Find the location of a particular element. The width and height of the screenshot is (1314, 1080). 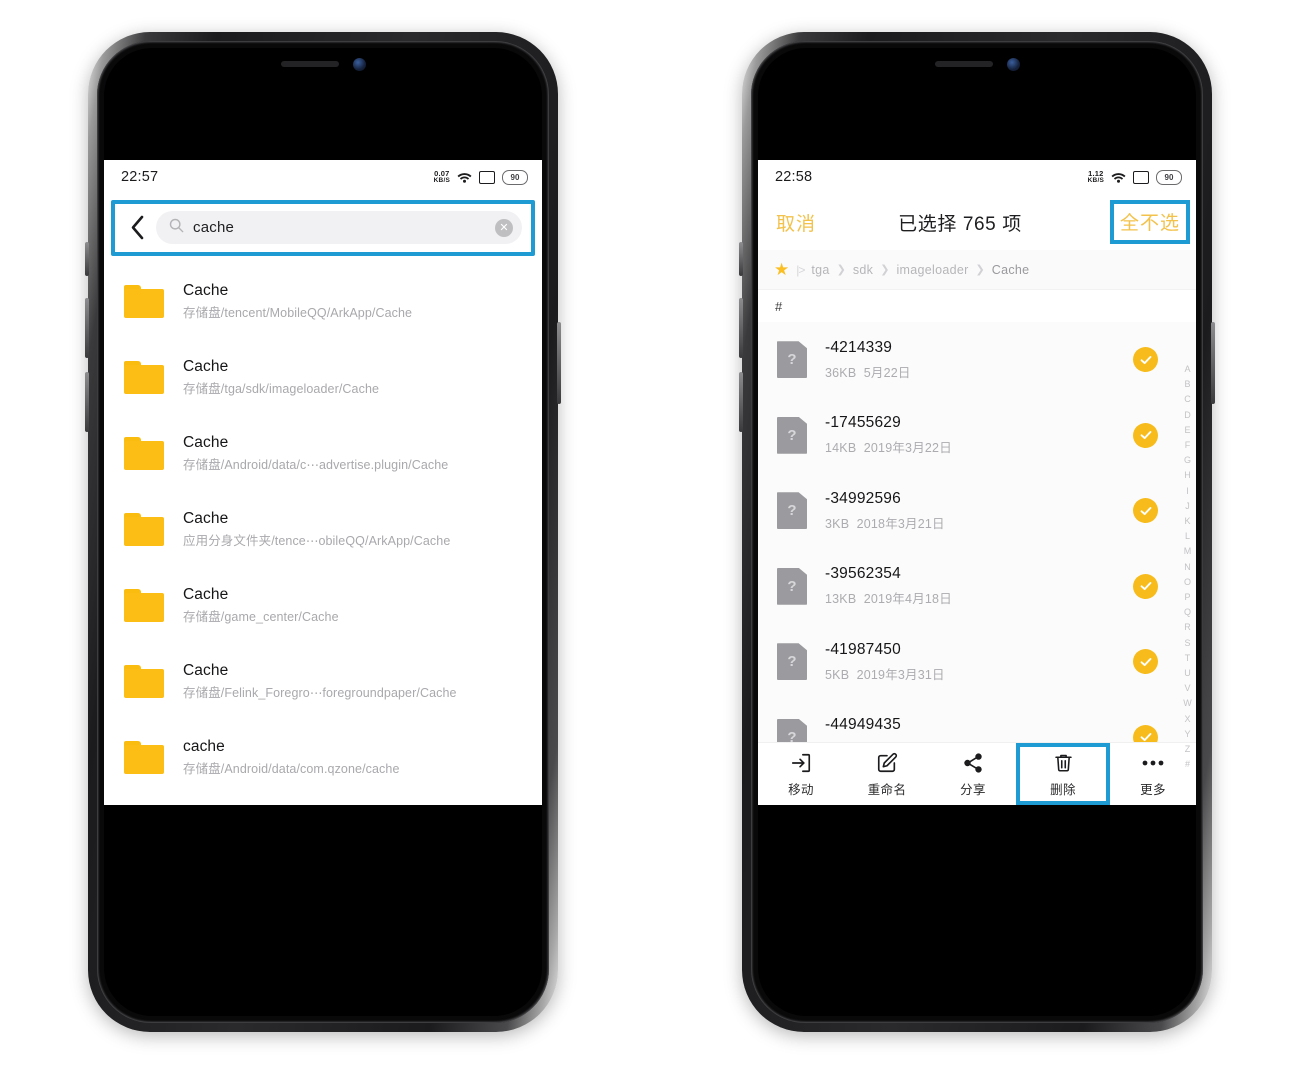

selection-count-title: 已选择 765 项 is located at coordinates (960, 224).